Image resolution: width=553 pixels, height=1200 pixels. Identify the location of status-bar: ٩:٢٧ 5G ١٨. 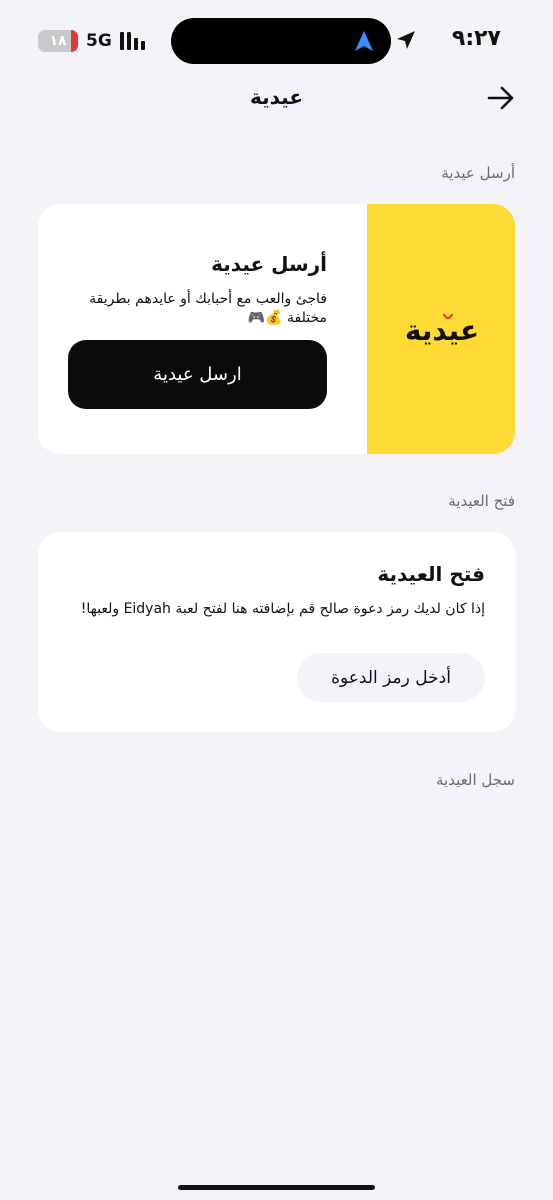
(276, 40).